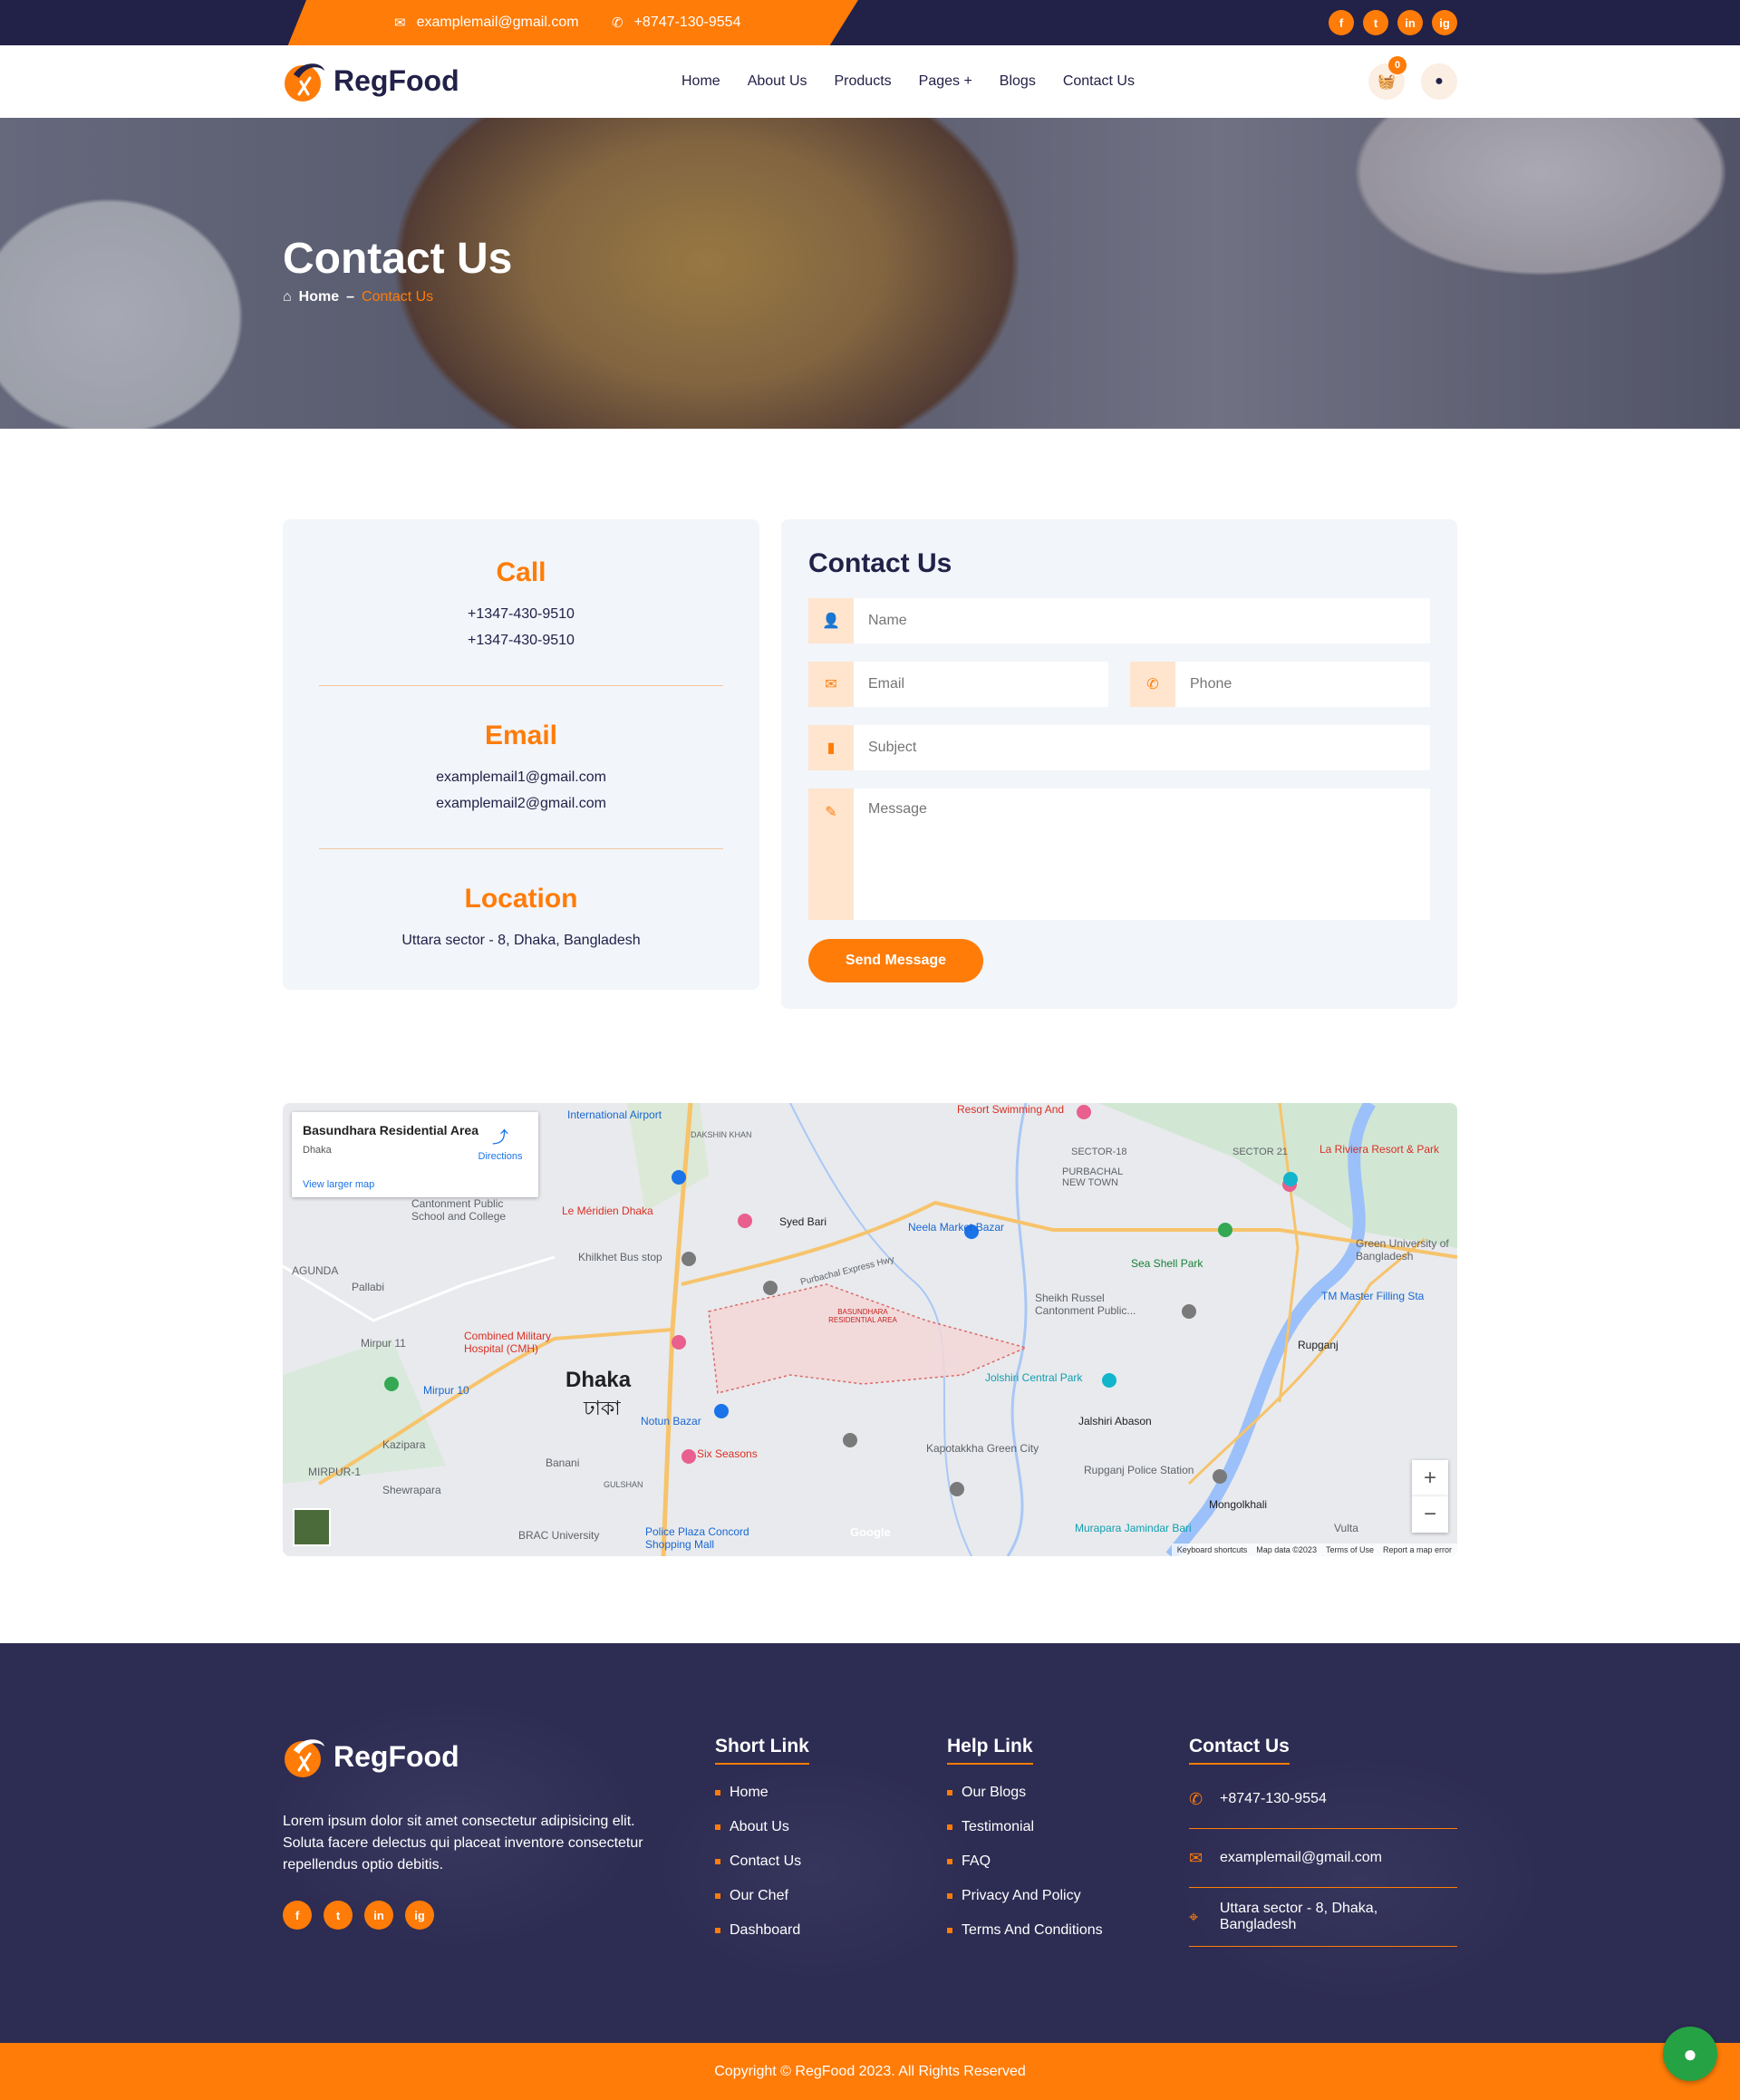  What do you see at coordinates (676, 22) in the screenshot?
I see `top-phone: ✆ +8747-130-9554` at bounding box center [676, 22].